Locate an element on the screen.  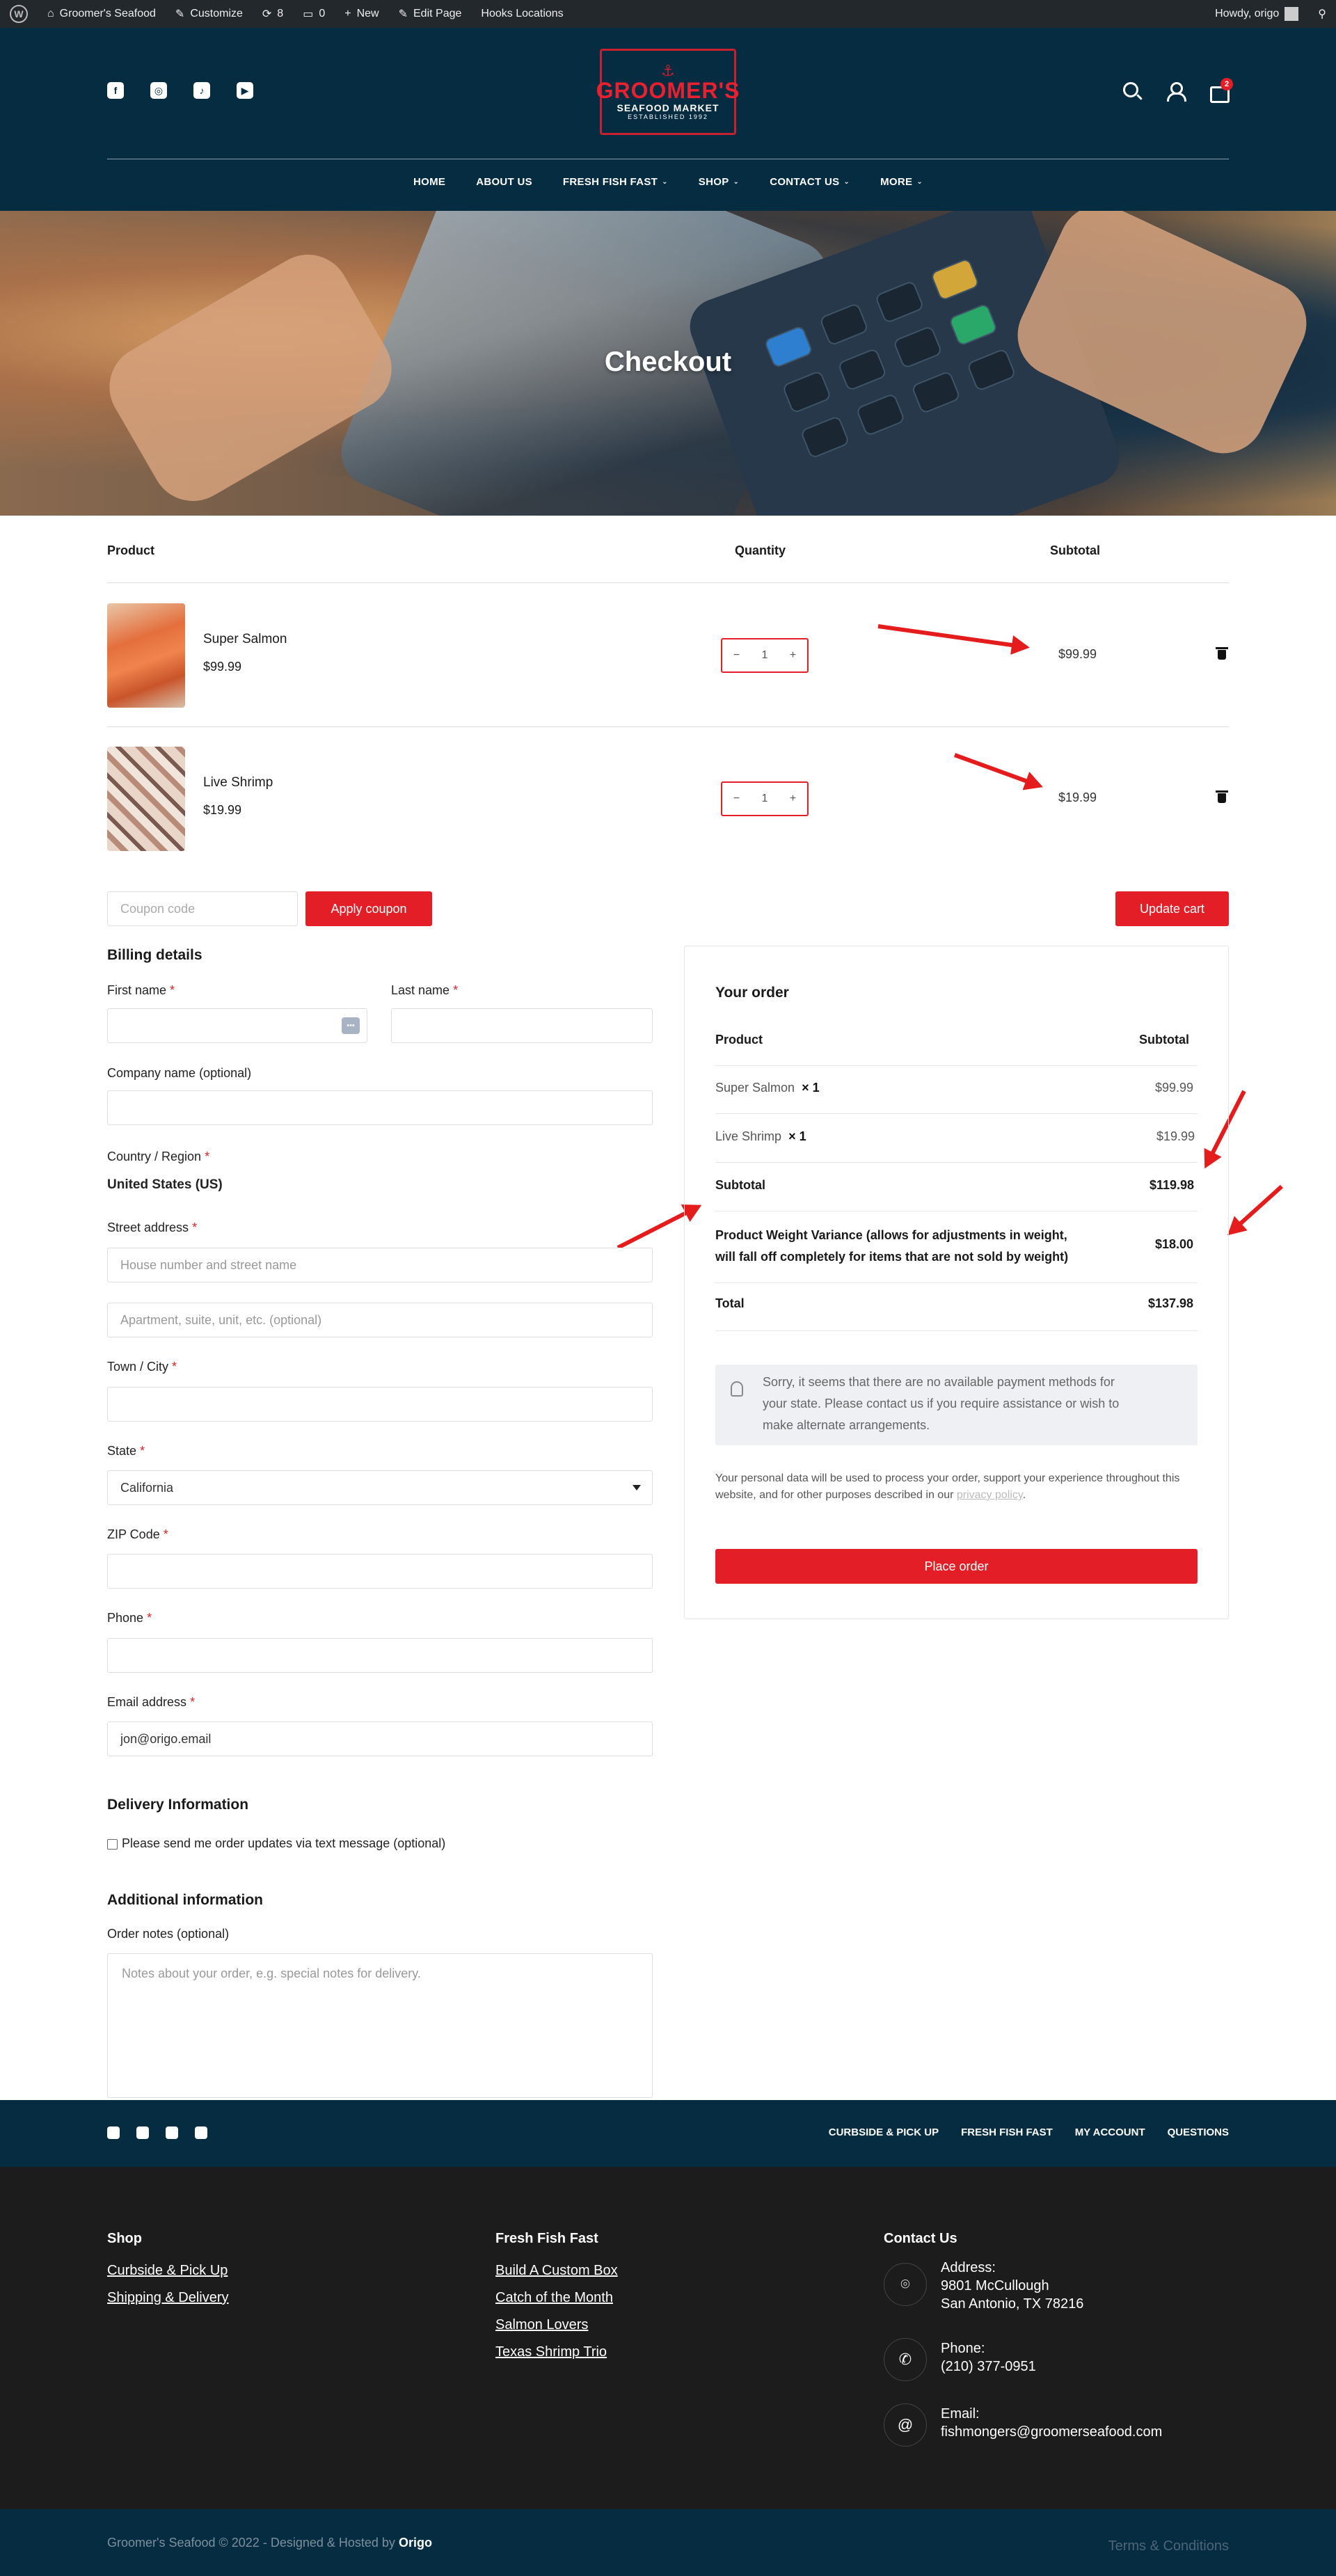
brush-icon: ✎ is located at coordinates (180, 14).